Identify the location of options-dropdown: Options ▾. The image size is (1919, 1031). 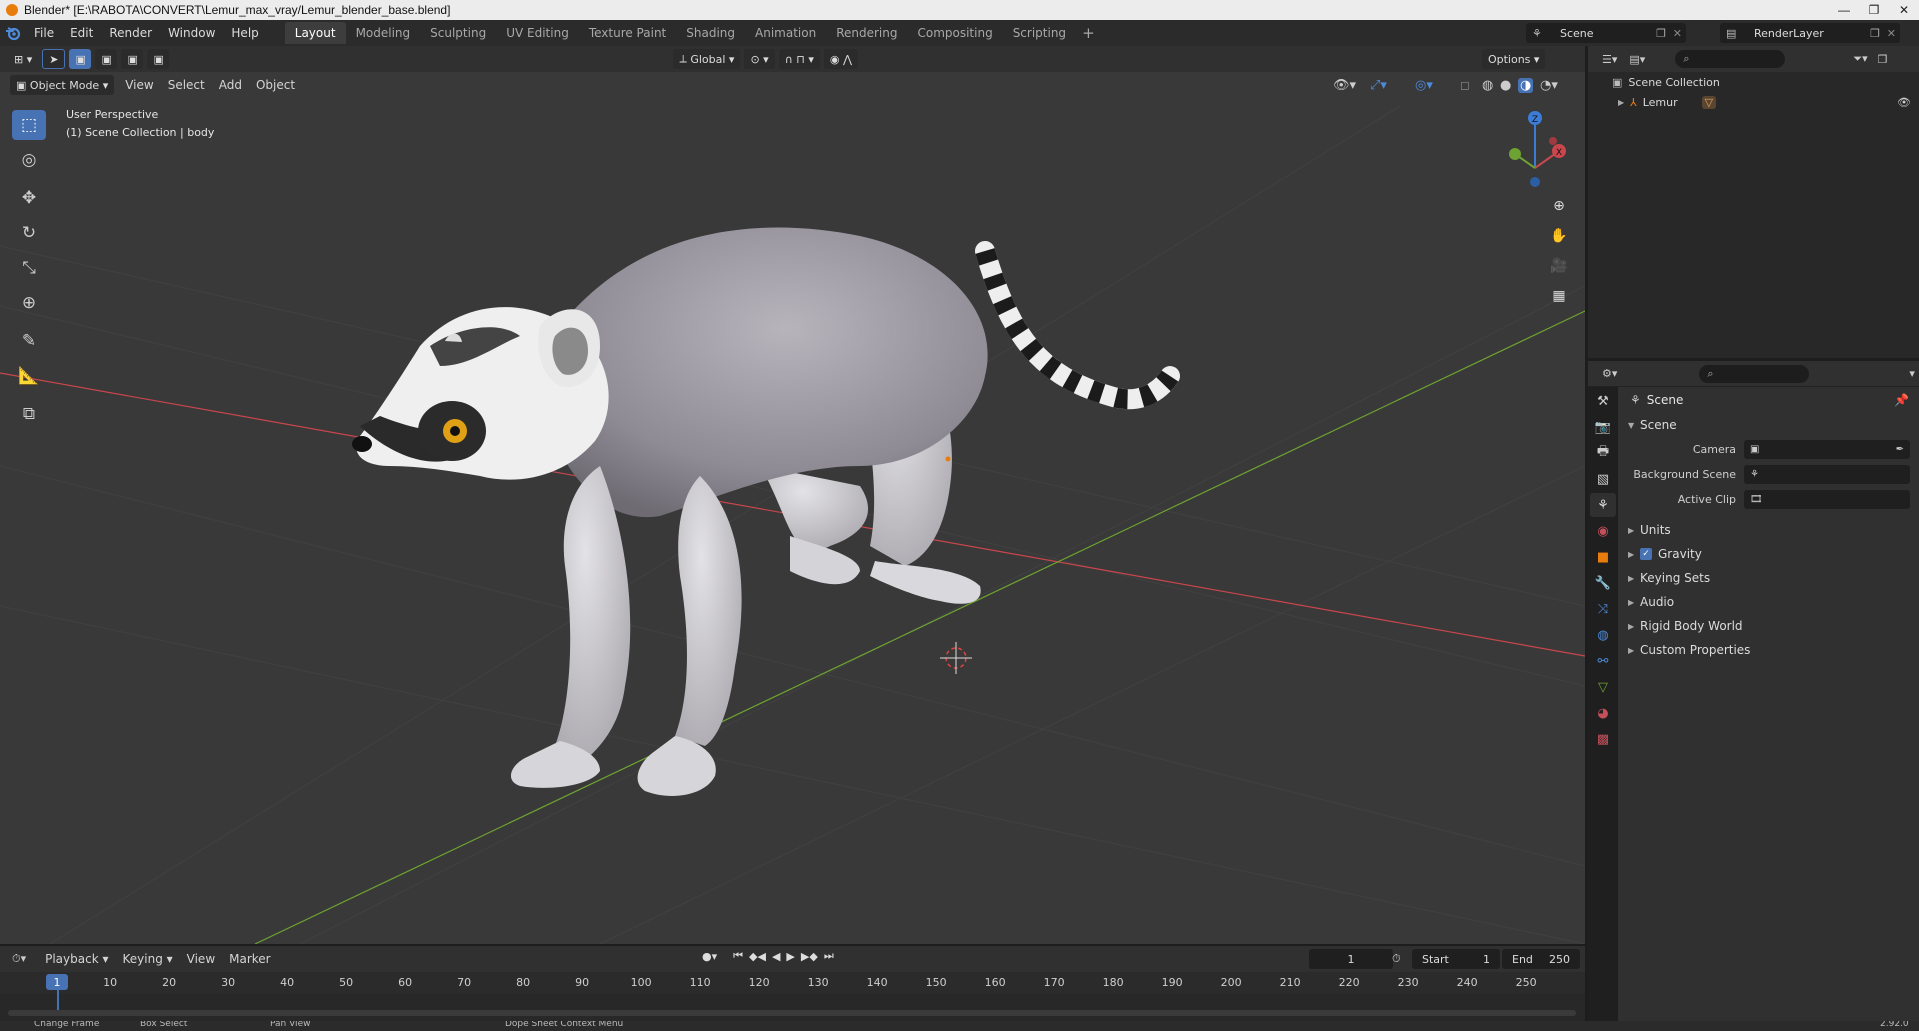
(1513, 59).